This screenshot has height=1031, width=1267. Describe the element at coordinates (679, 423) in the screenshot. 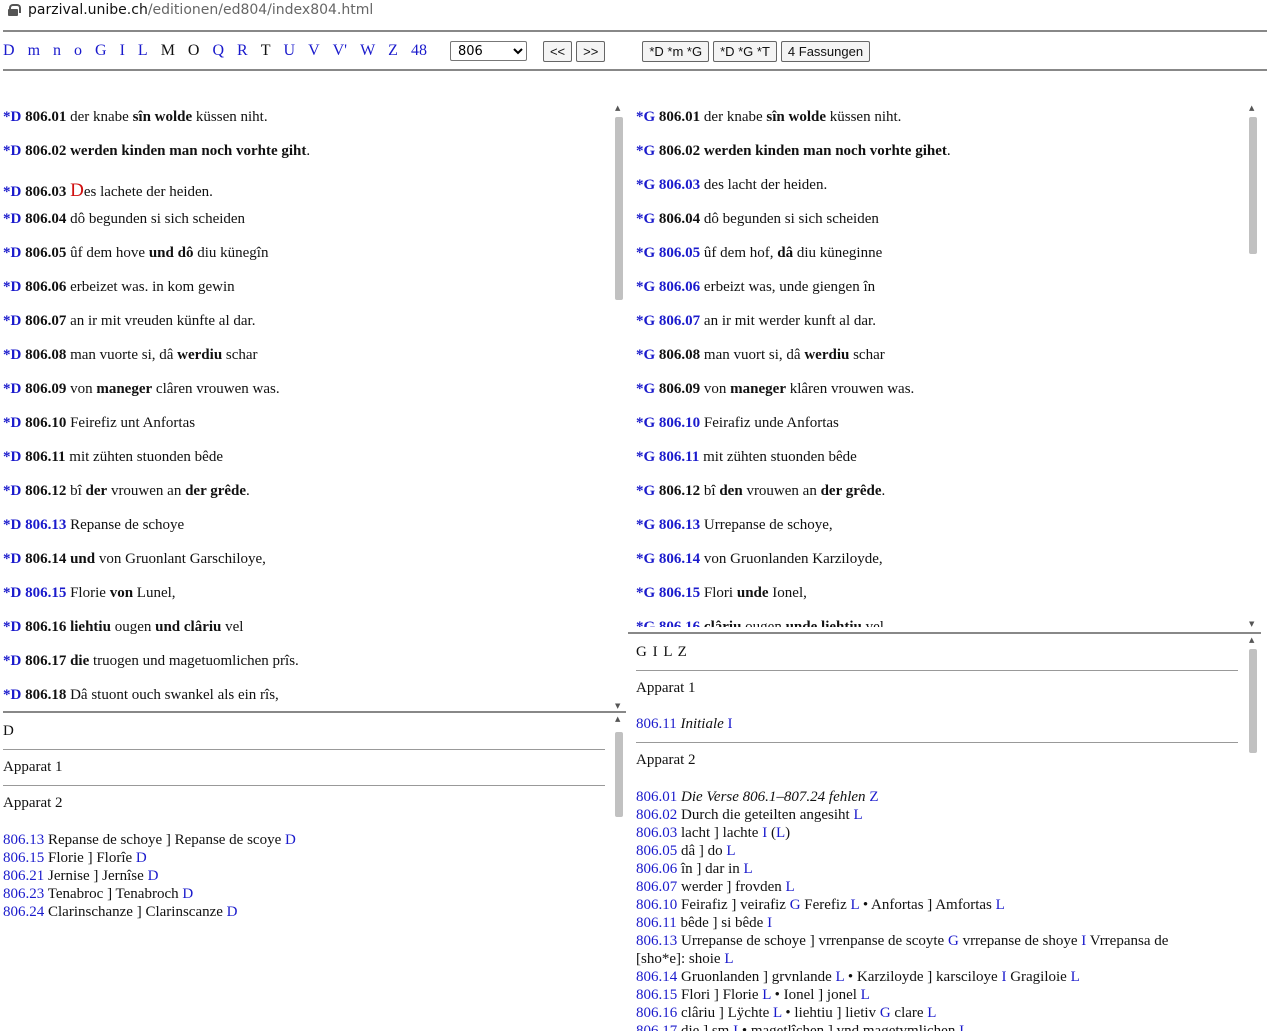

I see `verse-number: 806.10` at that location.